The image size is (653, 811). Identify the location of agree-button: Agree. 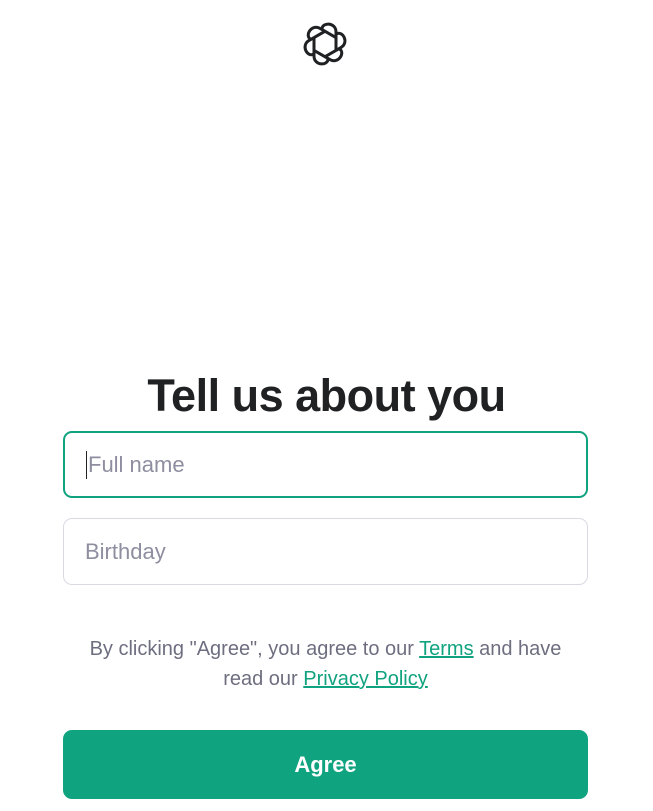
(325, 764).